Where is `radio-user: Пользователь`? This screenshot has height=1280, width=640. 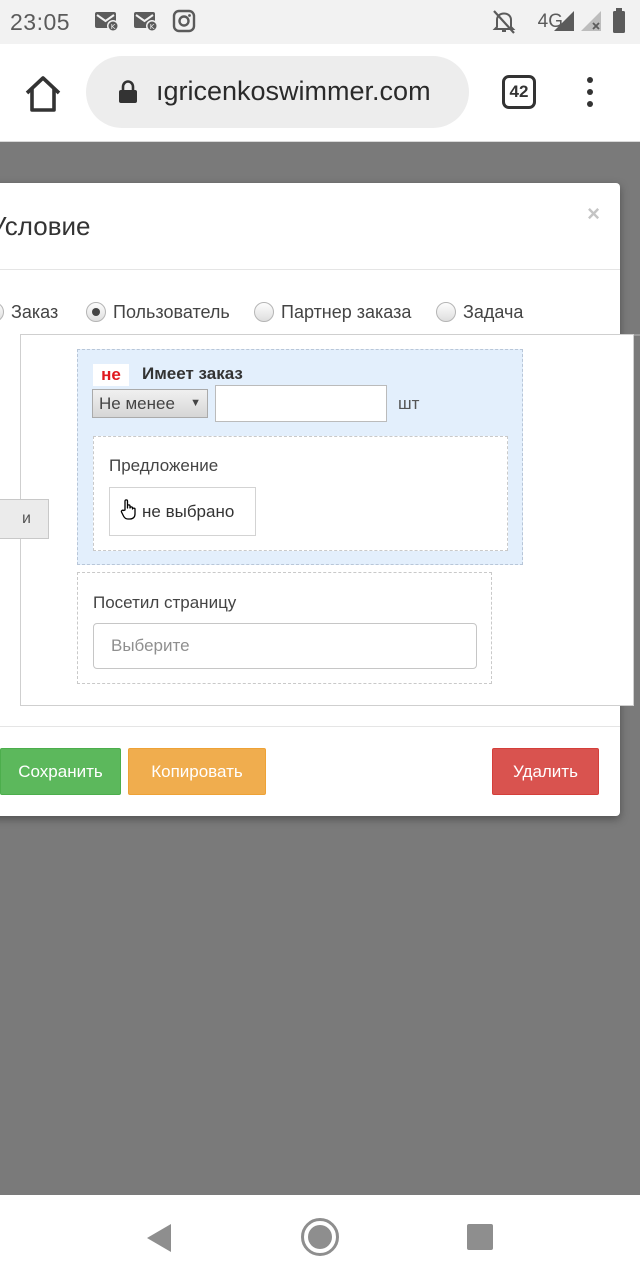 radio-user: Пользователь is located at coordinates (158, 312).